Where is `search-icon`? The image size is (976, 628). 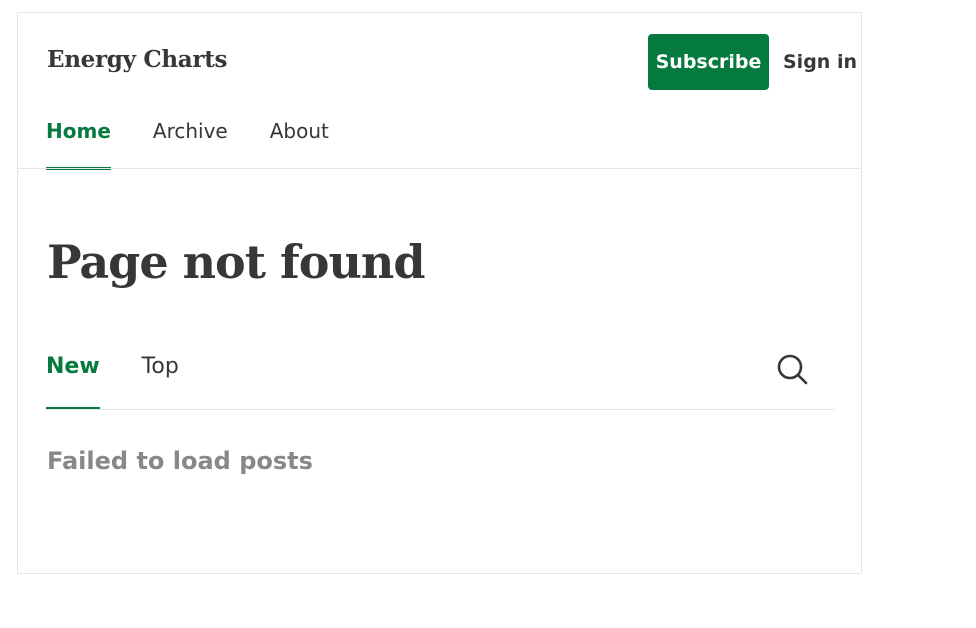 search-icon is located at coordinates (792, 369).